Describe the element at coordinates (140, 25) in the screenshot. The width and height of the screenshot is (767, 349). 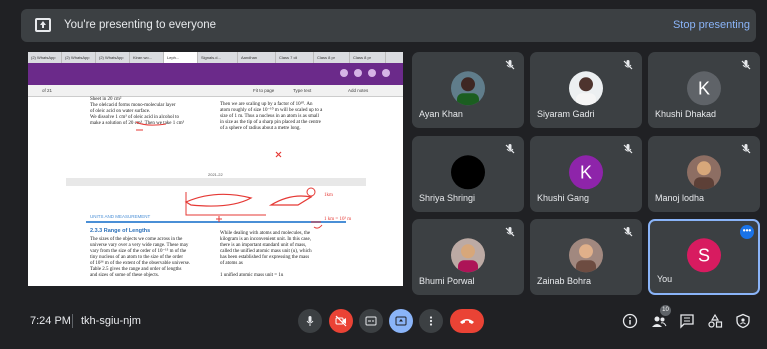
I see `presenting-message: You're presenting to everyone` at that location.